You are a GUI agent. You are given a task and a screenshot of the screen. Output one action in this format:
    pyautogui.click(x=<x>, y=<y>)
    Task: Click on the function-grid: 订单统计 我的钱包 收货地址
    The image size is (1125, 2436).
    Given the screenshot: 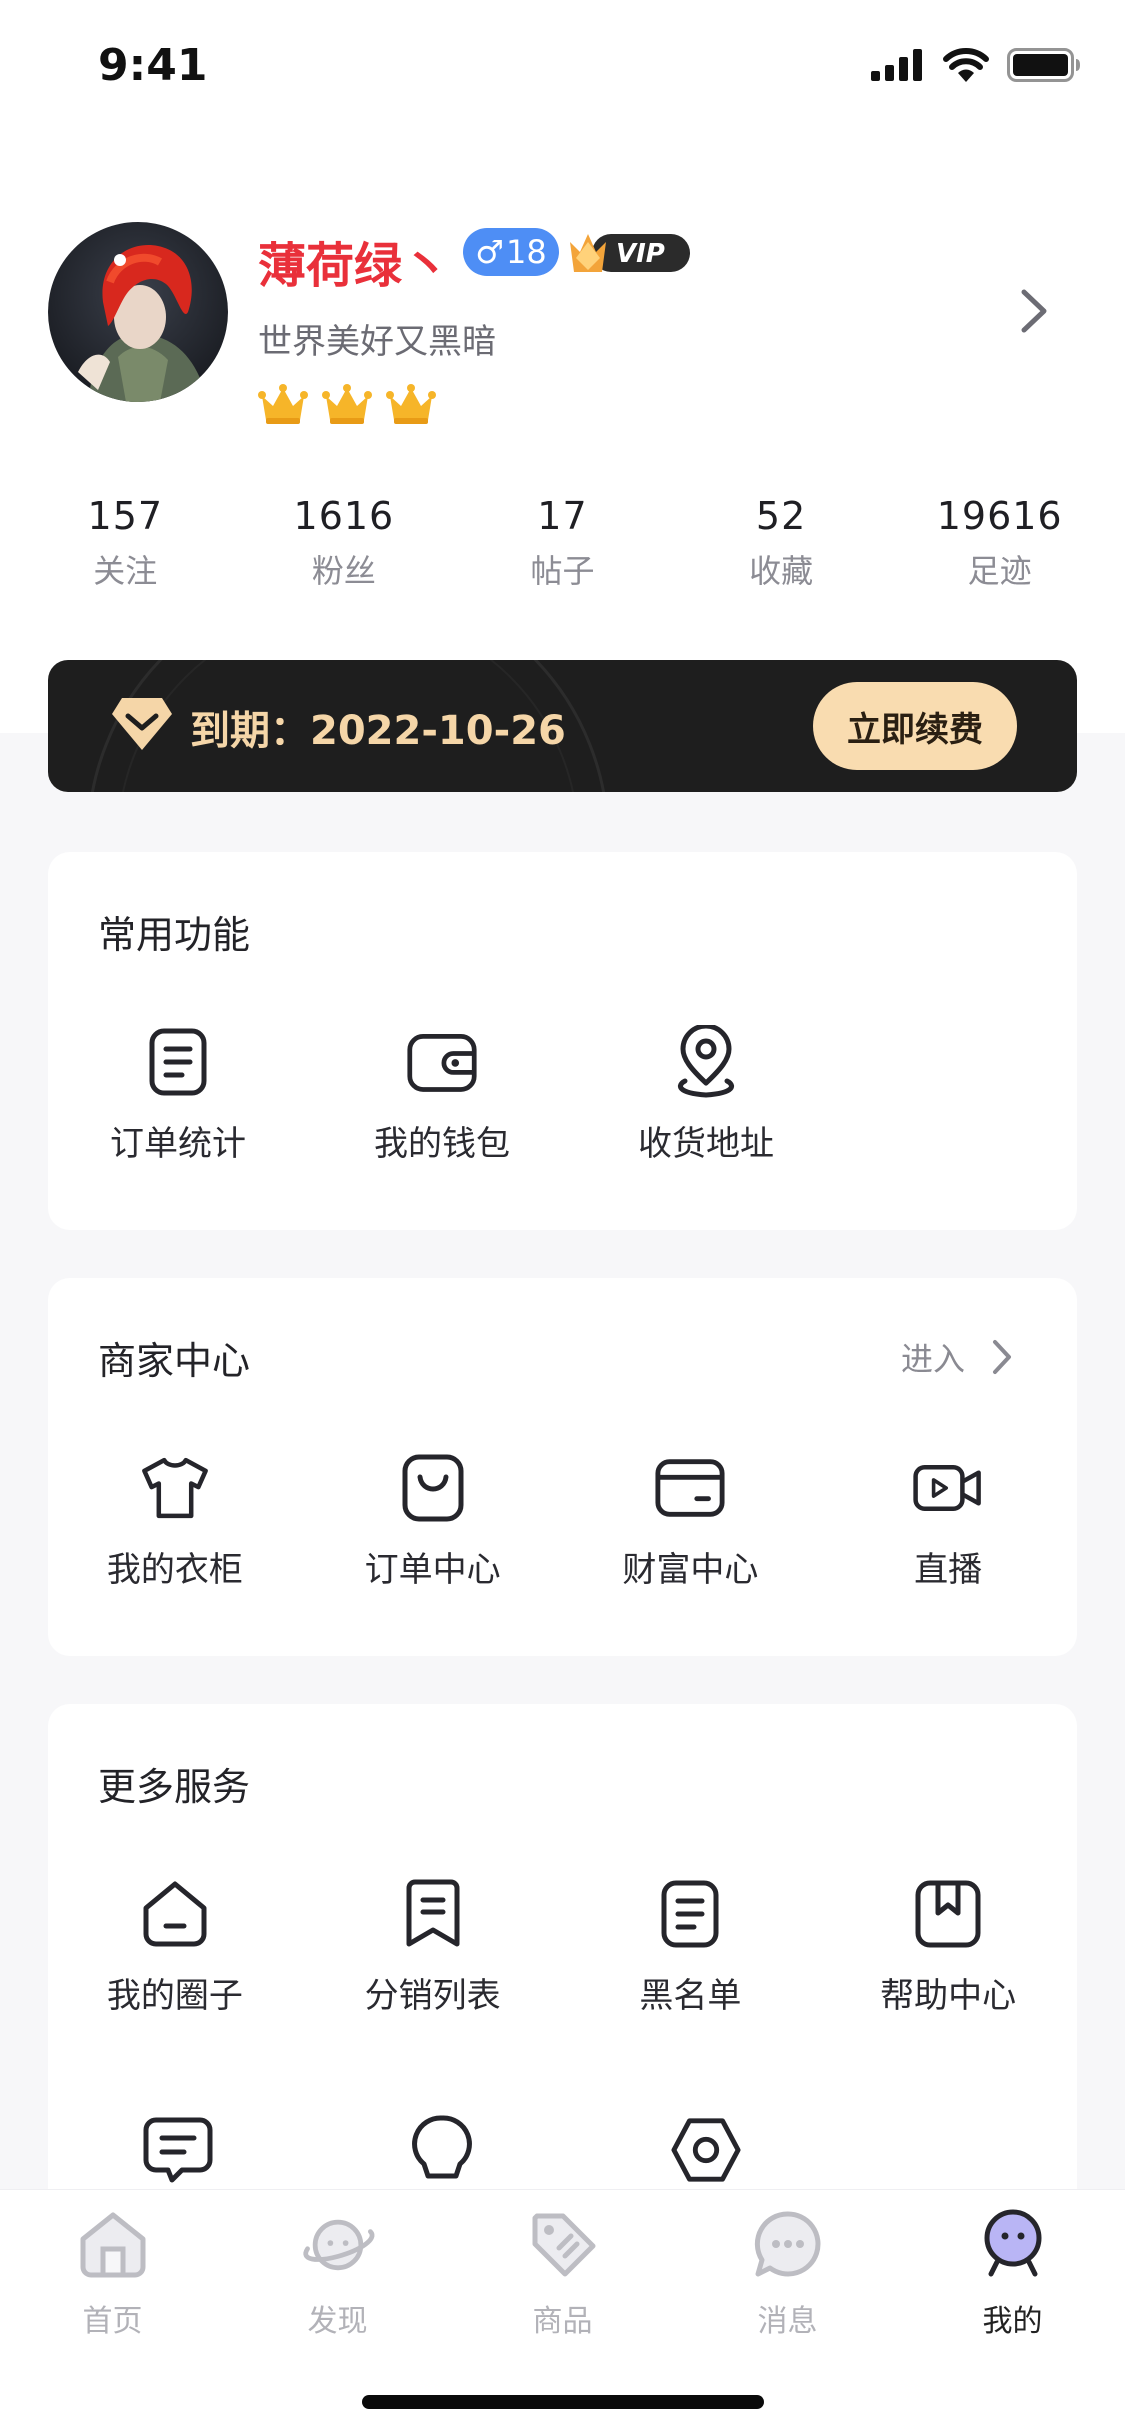 What is the action you would take?
    pyautogui.click(x=561, y=1095)
    